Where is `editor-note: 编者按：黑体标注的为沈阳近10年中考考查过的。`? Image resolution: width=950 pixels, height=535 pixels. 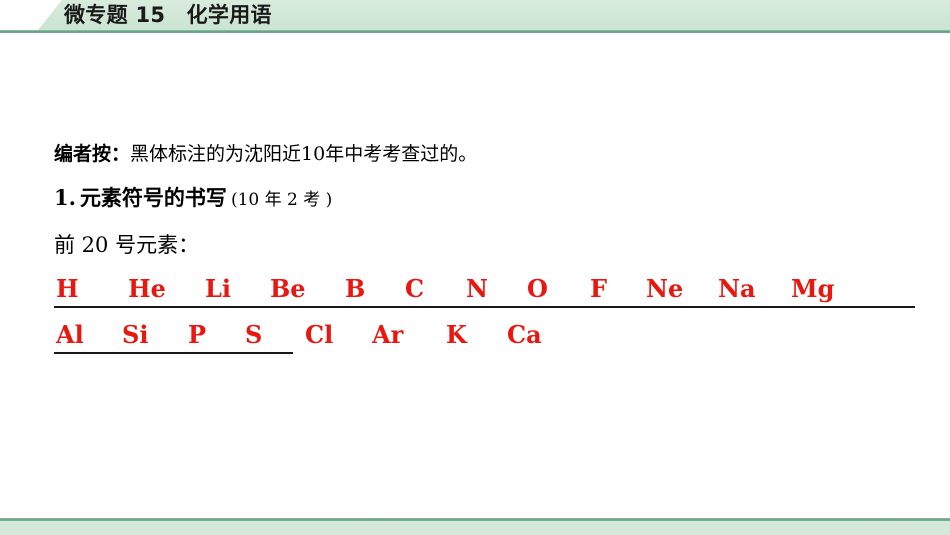
editor-note: 编者按：黑体标注的为沈阳近10年中考考查过的。 is located at coordinates (265, 152).